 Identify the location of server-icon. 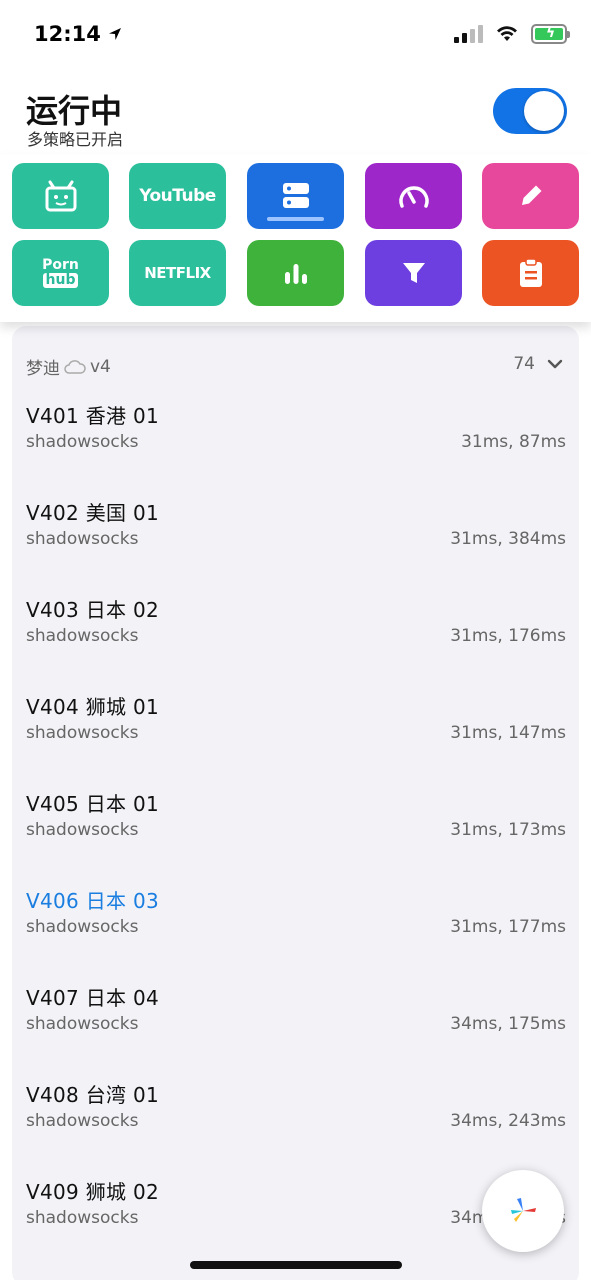
(295, 195).